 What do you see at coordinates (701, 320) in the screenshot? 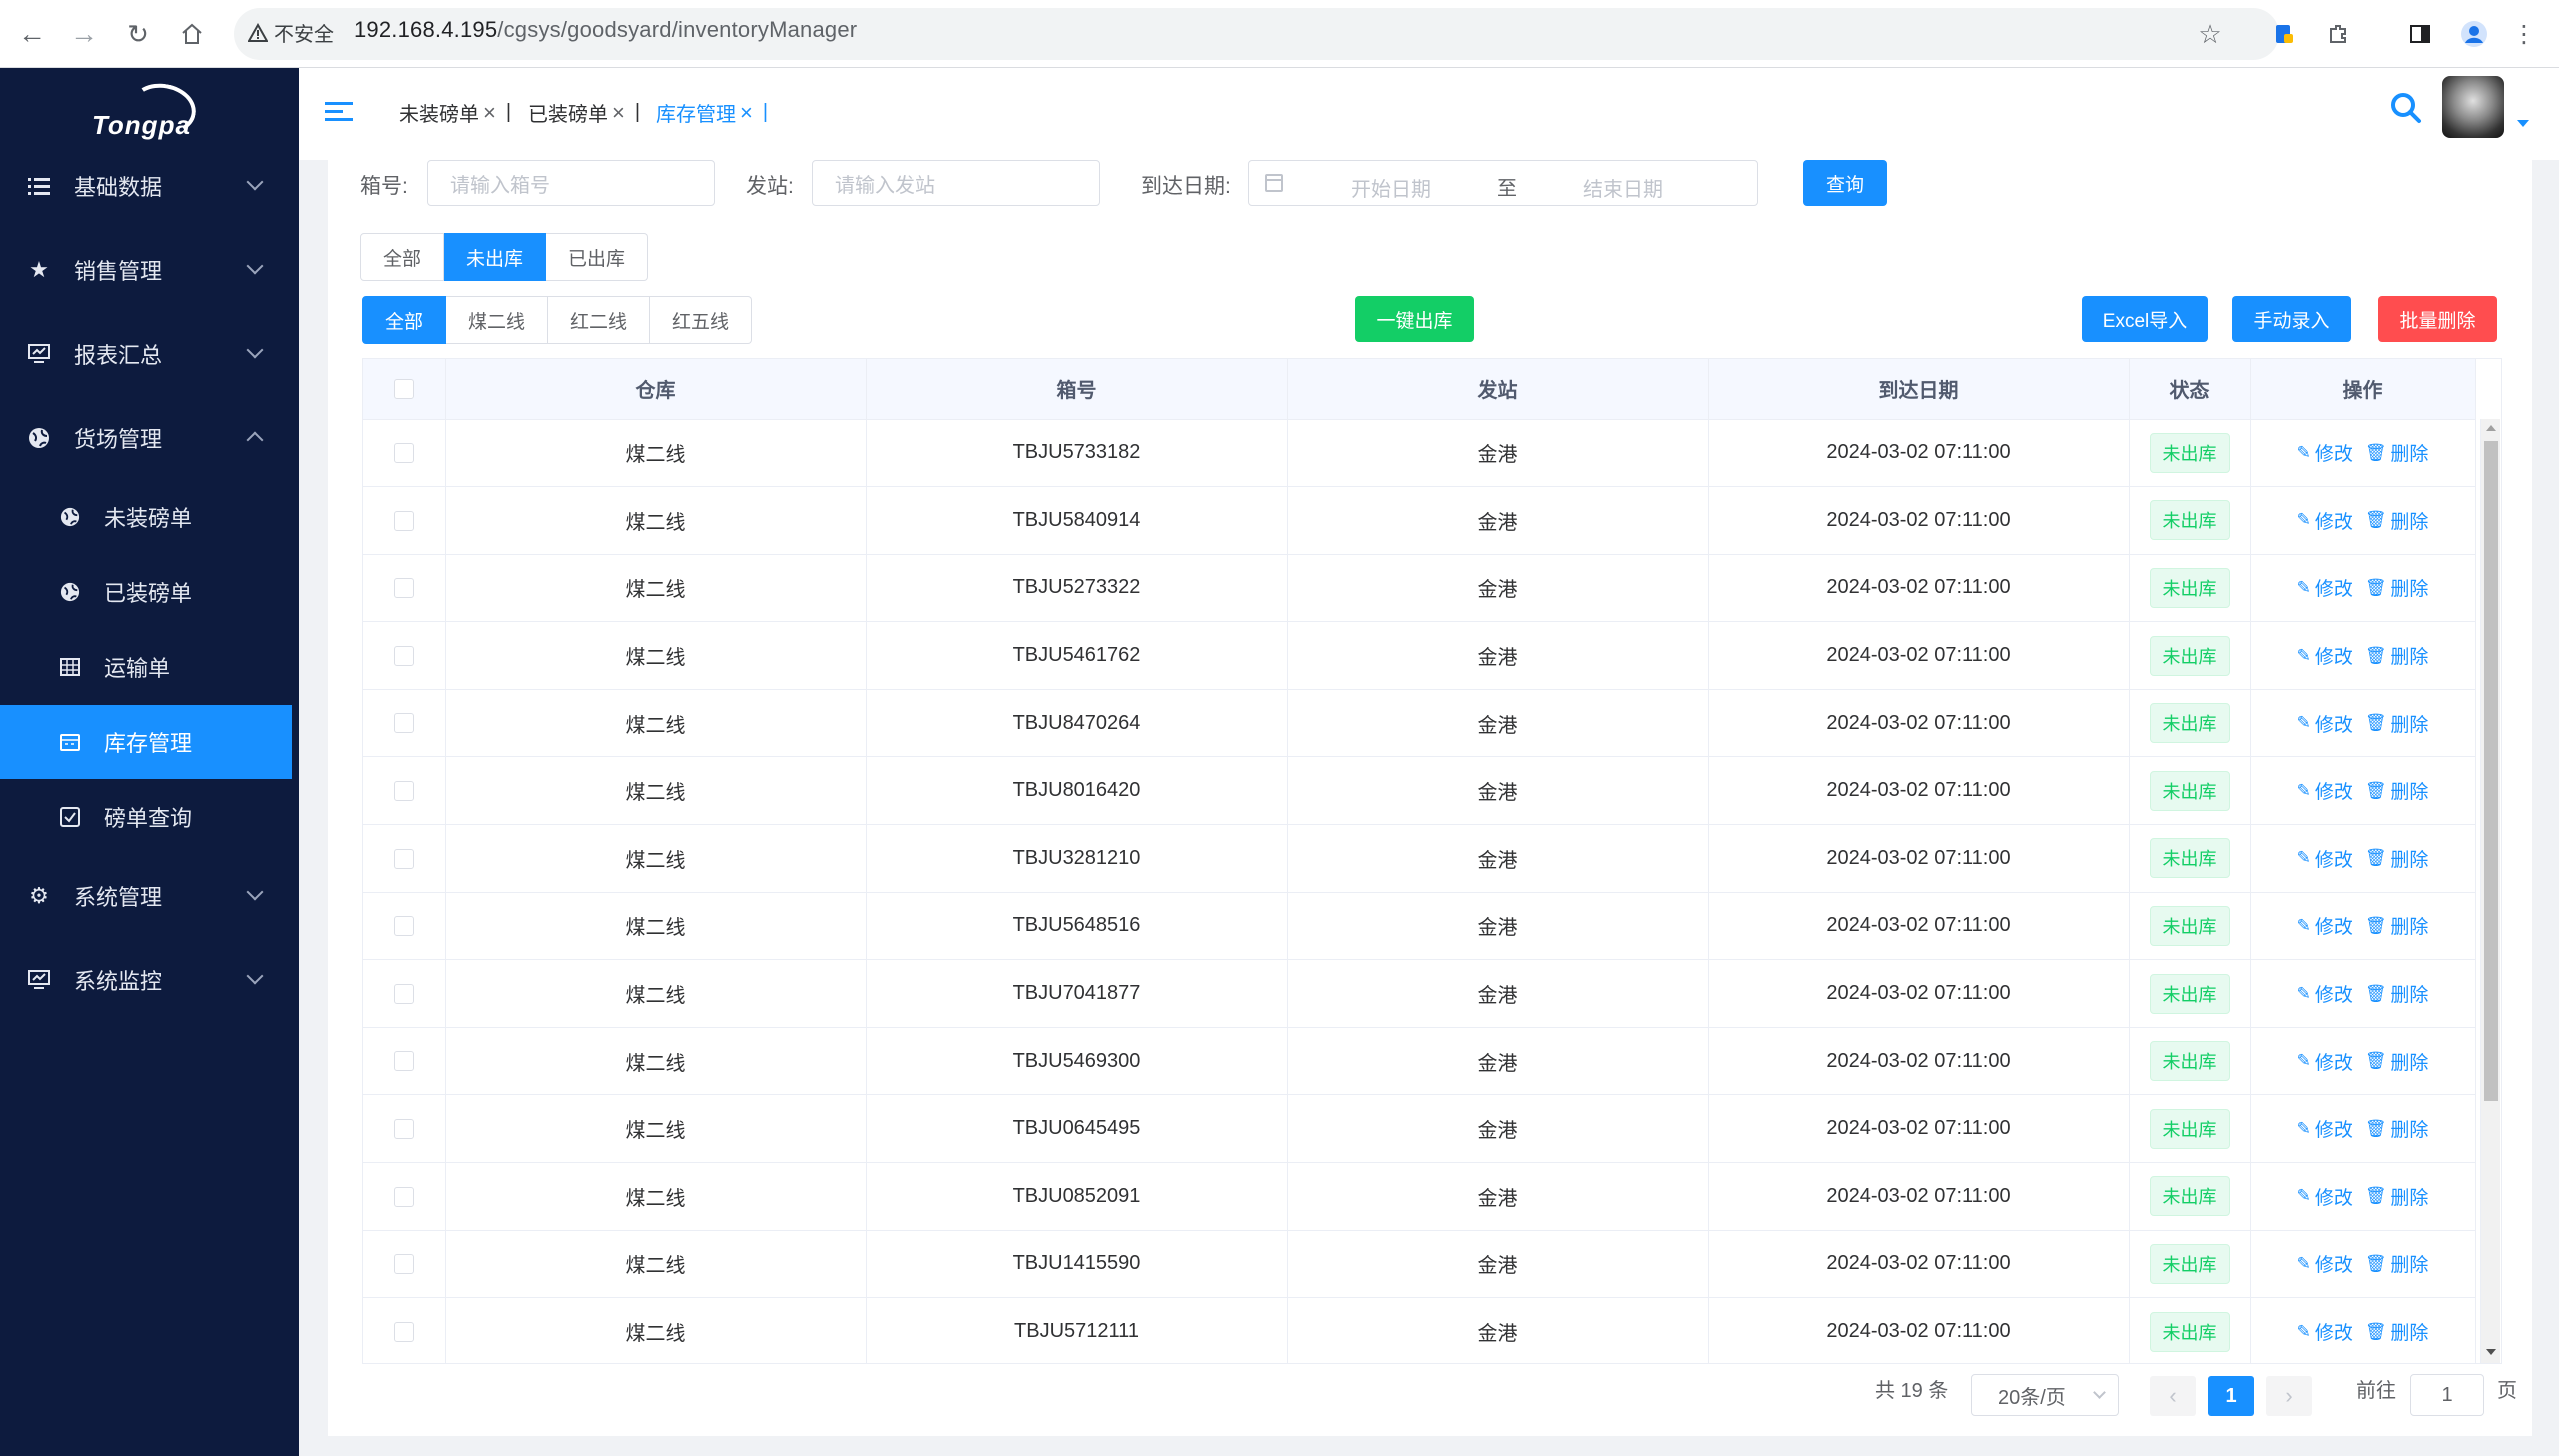
I see `line-filter-hong5: 红五线` at bounding box center [701, 320].